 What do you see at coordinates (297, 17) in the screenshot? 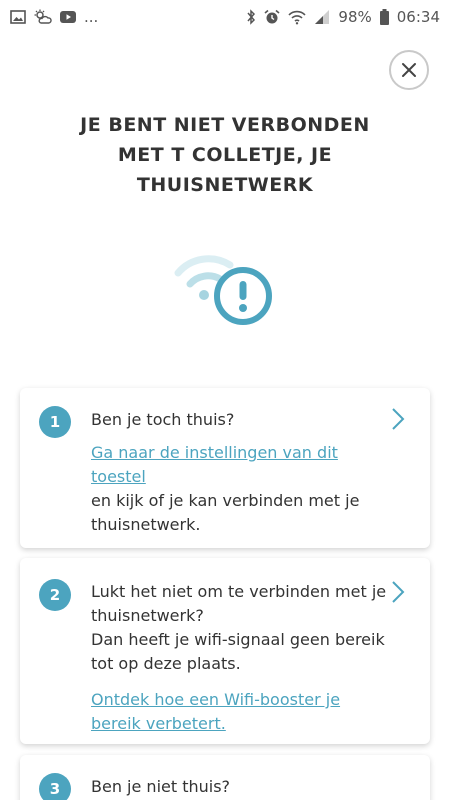
I see `wifi-icon` at bounding box center [297, 17].